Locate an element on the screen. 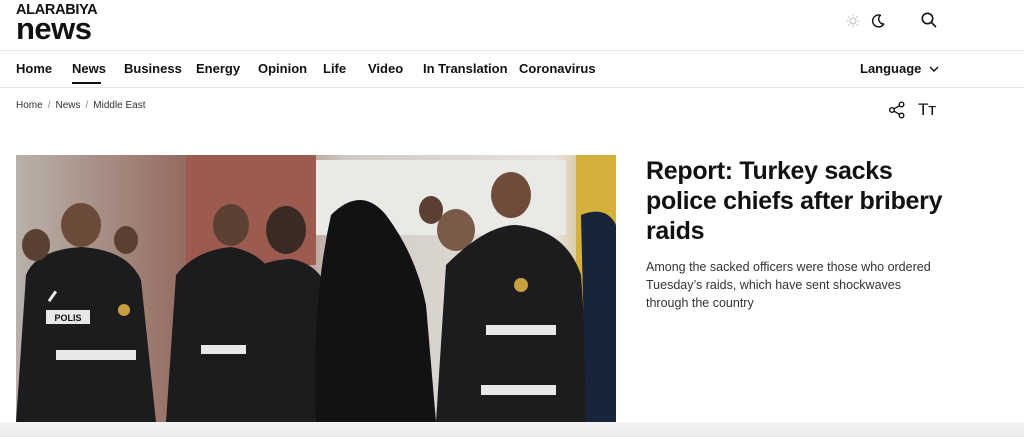 Image resolution: width=1024 pixels, height=437 pixels. share-icon is located at coordinates (897, 110).